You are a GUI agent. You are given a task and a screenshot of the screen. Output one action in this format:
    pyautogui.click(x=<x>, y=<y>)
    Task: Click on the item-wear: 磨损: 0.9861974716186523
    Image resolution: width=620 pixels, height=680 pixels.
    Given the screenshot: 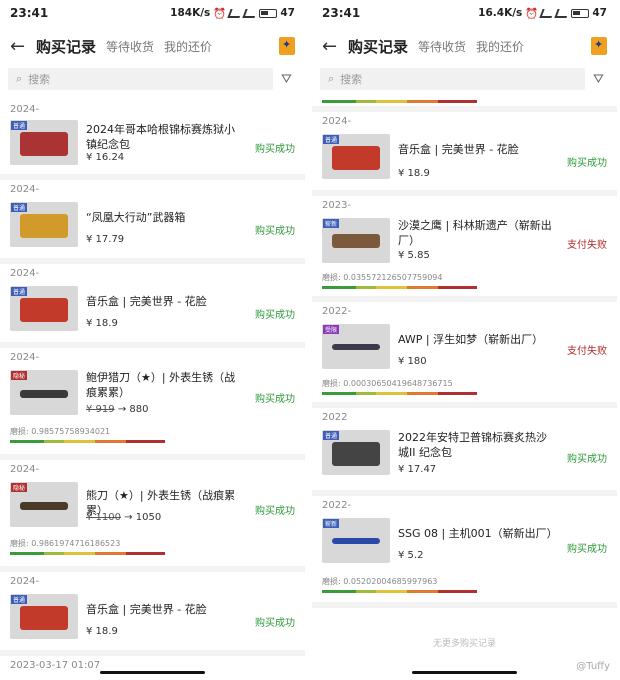 What is the action you would take?
    pyautogui.click(x=65, y=543)
    